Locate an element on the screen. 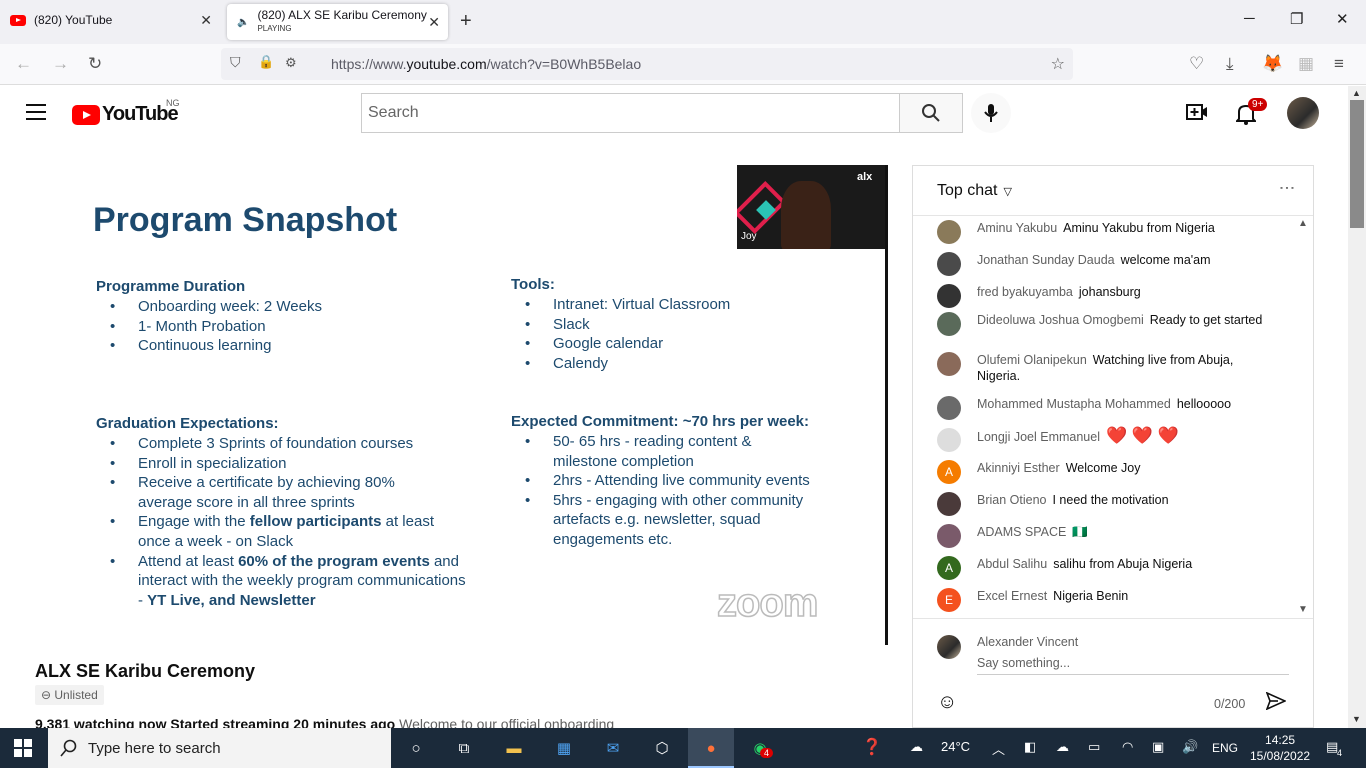 This screenshot has width=1366, height=768. chat-message: fred byakuyamba johansburg is located at coordinates (1102, 296).